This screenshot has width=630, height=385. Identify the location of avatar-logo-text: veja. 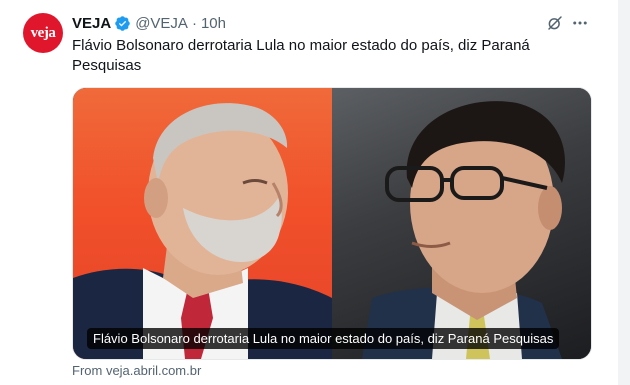
(43, 32).